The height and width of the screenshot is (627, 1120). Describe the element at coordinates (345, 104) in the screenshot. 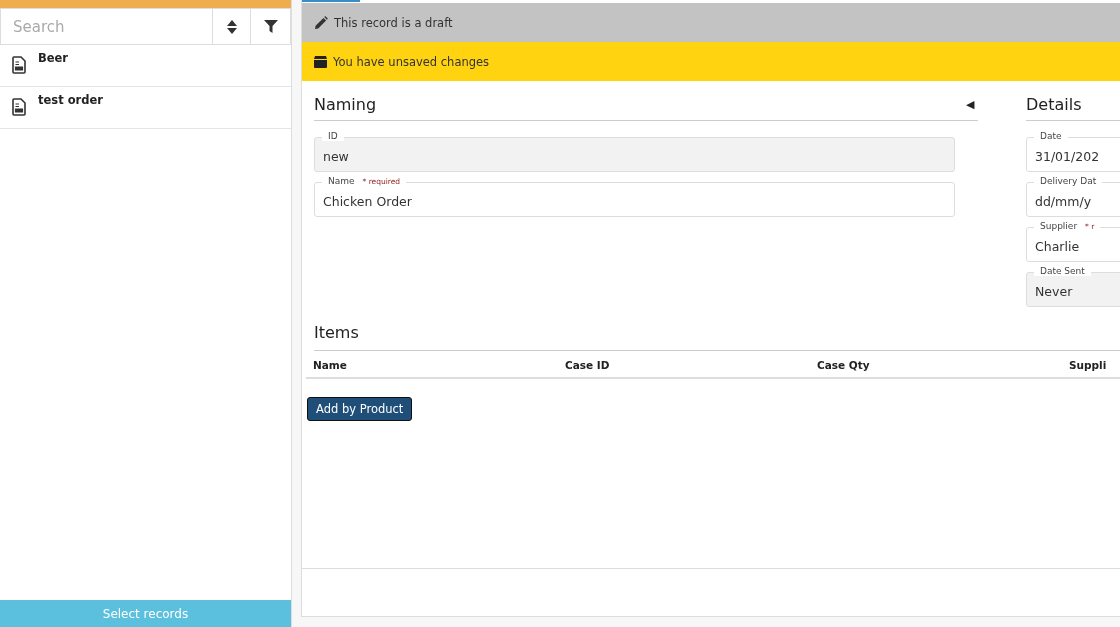

I see `section-title: Naming` at that location.